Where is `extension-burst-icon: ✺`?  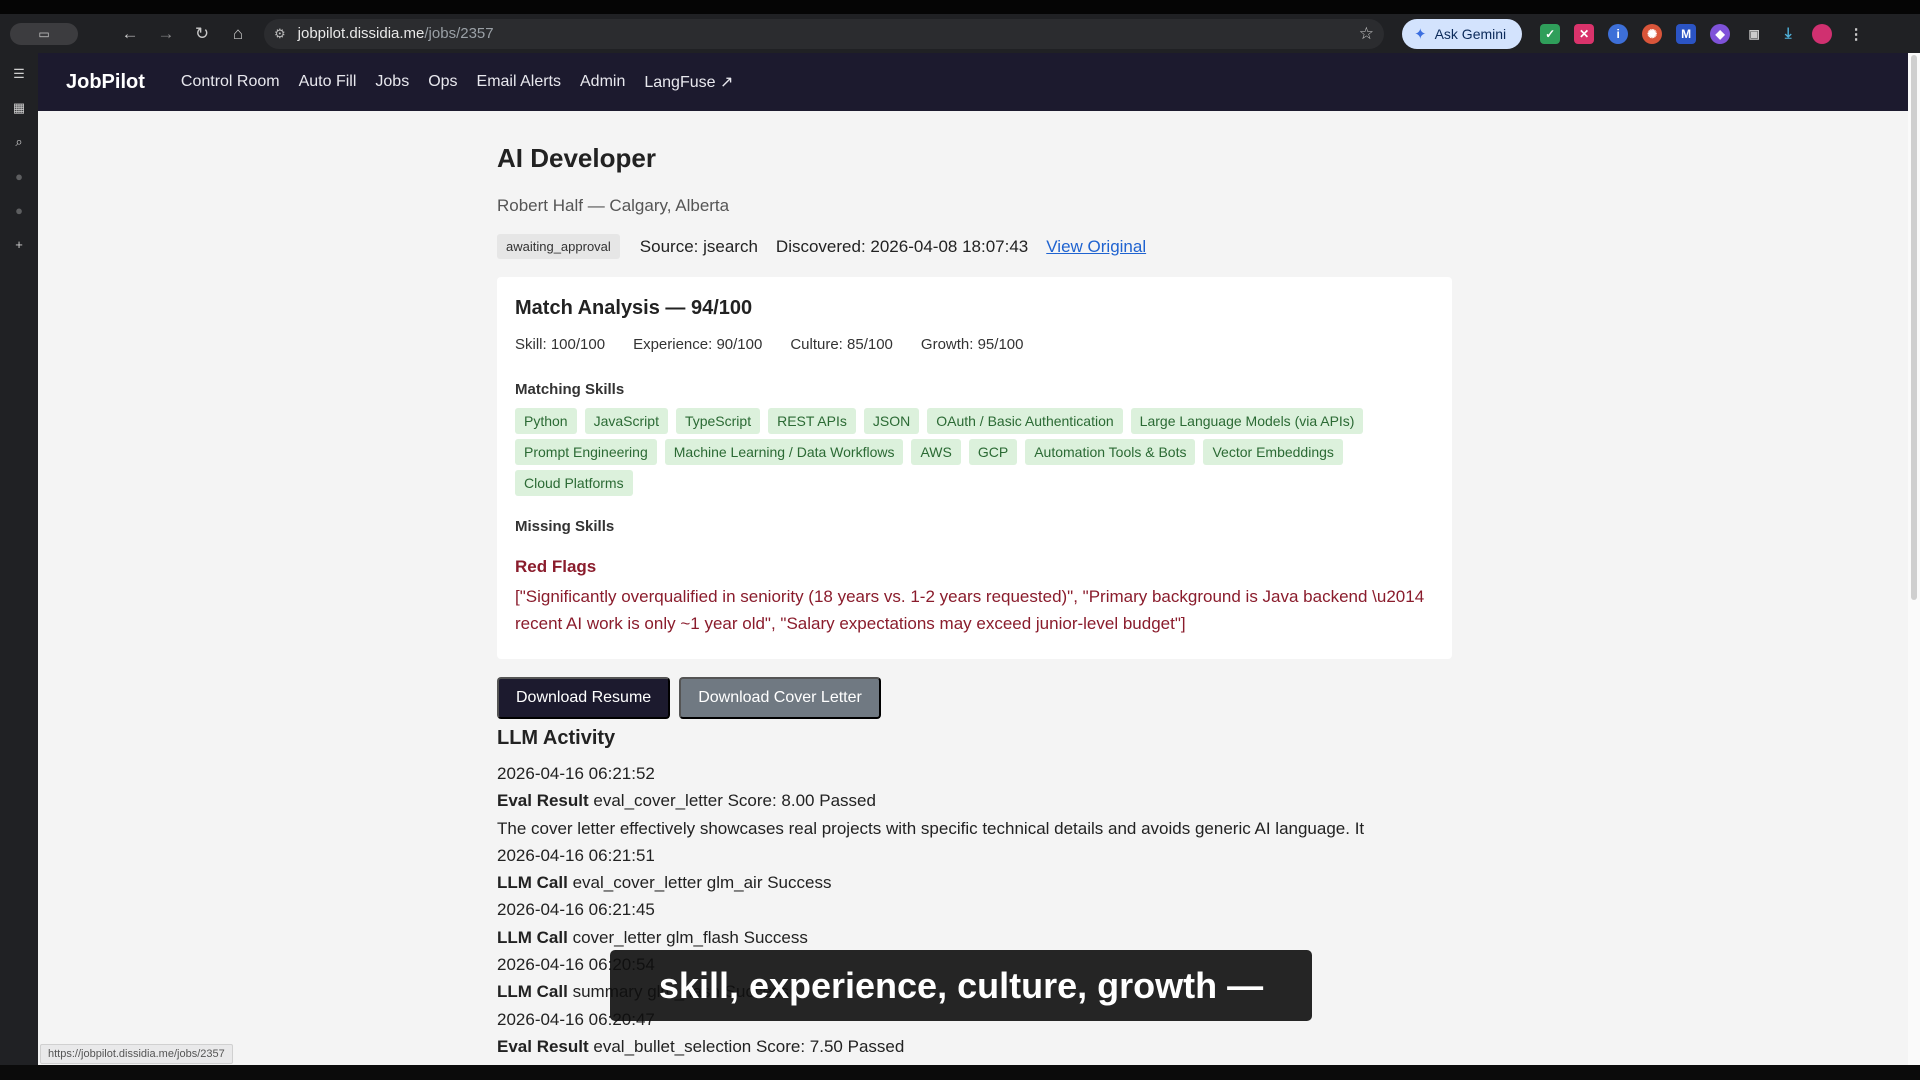
extension-burst-icon: ✺ is located at coordinates (1652, 33).